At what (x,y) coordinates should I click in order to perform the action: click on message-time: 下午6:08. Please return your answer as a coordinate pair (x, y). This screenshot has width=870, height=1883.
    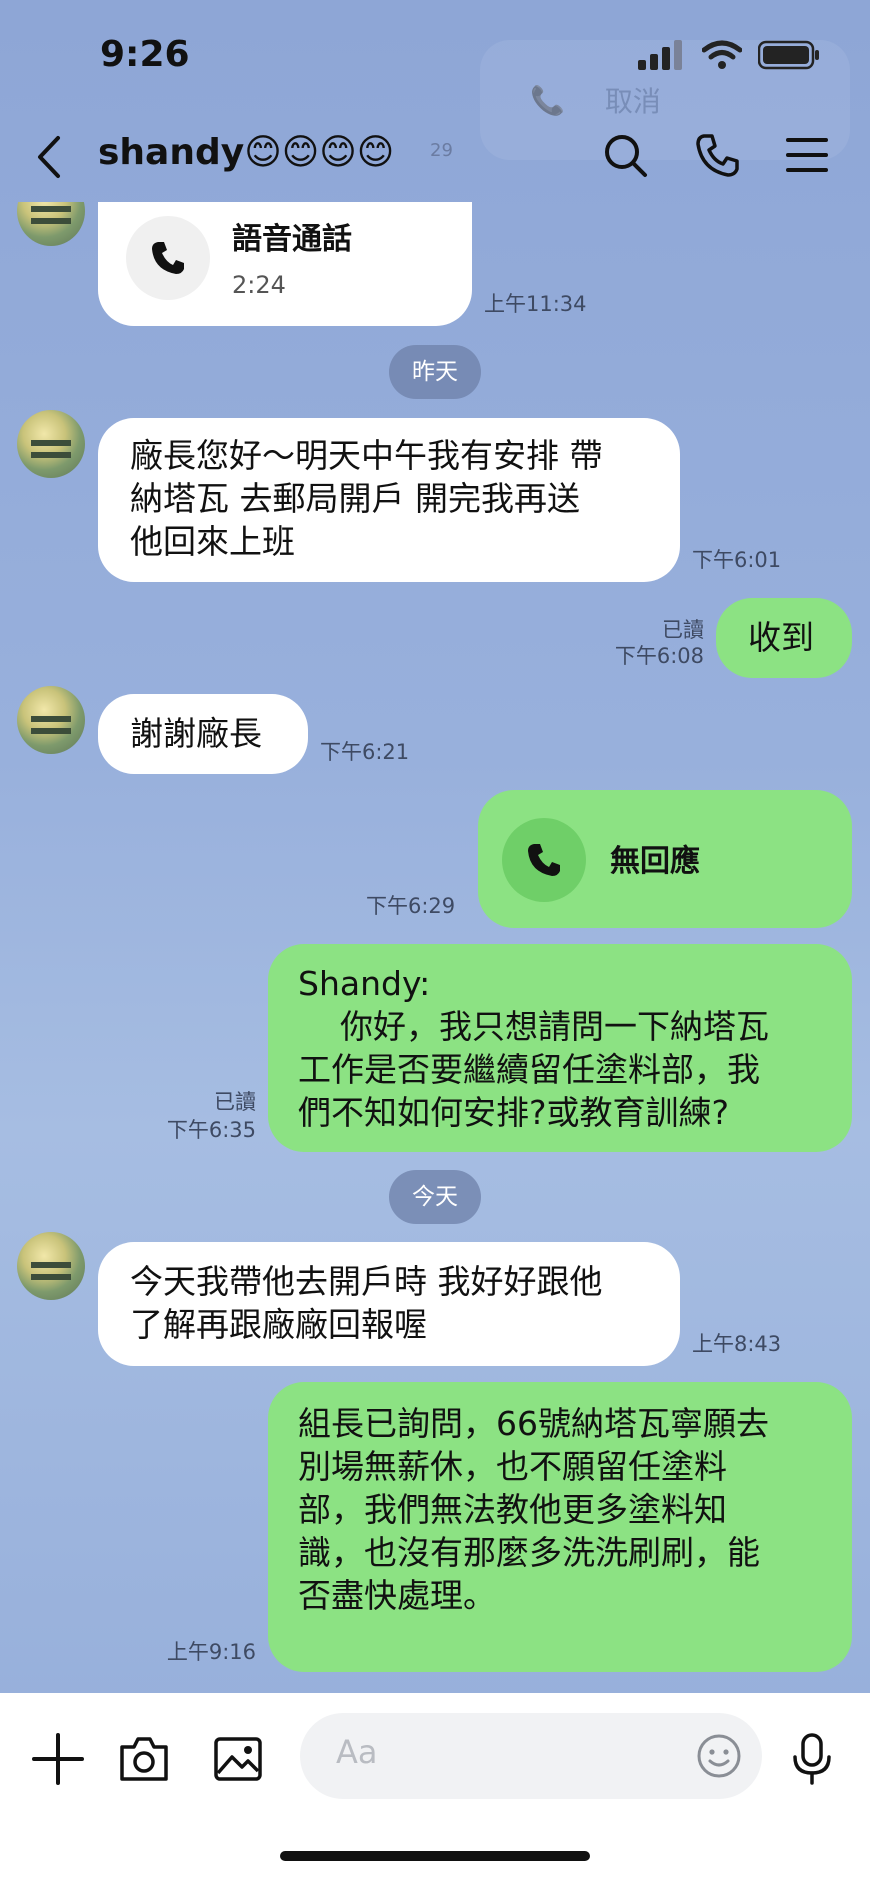
    Looking at the image, I should click on (659, 656).